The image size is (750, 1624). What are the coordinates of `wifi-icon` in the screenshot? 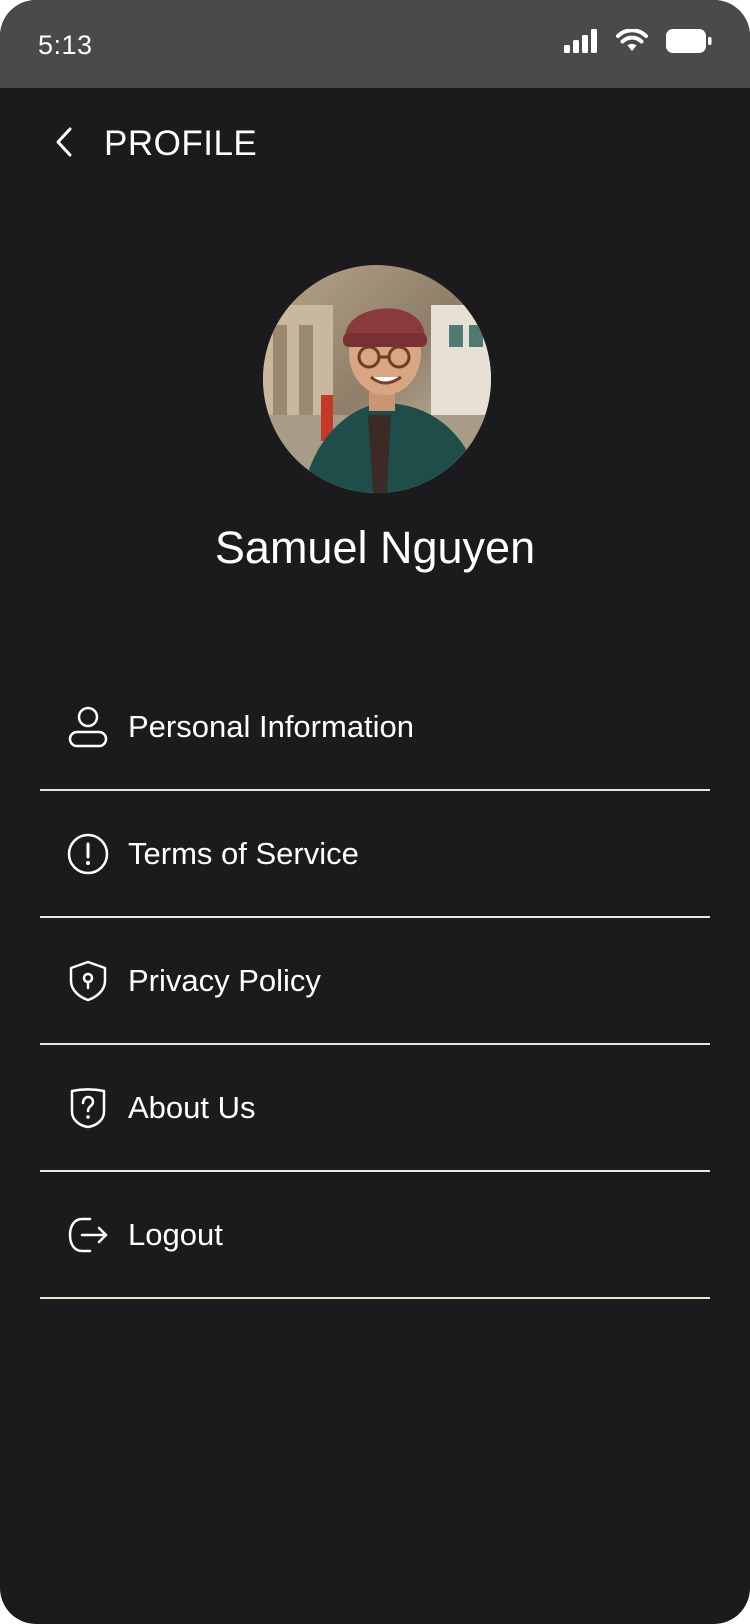 It's located at (632, 42).